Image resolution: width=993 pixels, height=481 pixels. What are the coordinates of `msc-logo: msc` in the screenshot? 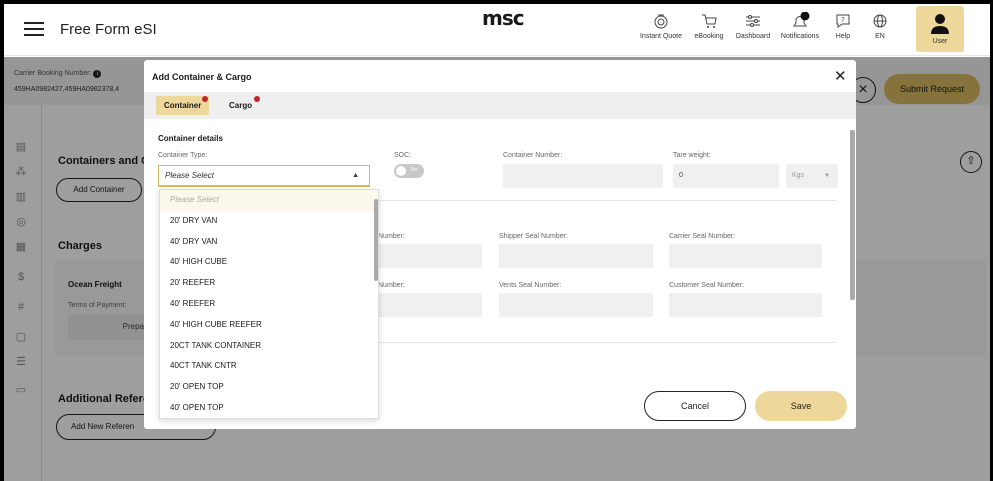 It's located at (503, 28).